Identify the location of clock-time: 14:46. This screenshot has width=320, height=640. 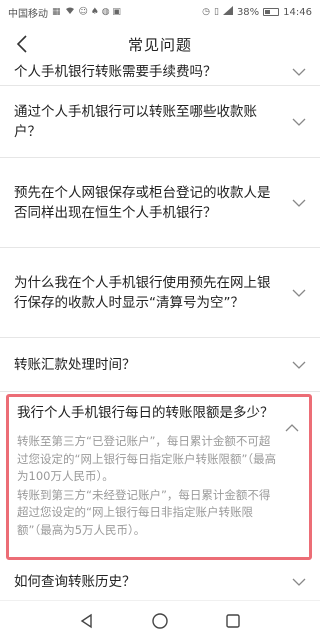
(297, 12).